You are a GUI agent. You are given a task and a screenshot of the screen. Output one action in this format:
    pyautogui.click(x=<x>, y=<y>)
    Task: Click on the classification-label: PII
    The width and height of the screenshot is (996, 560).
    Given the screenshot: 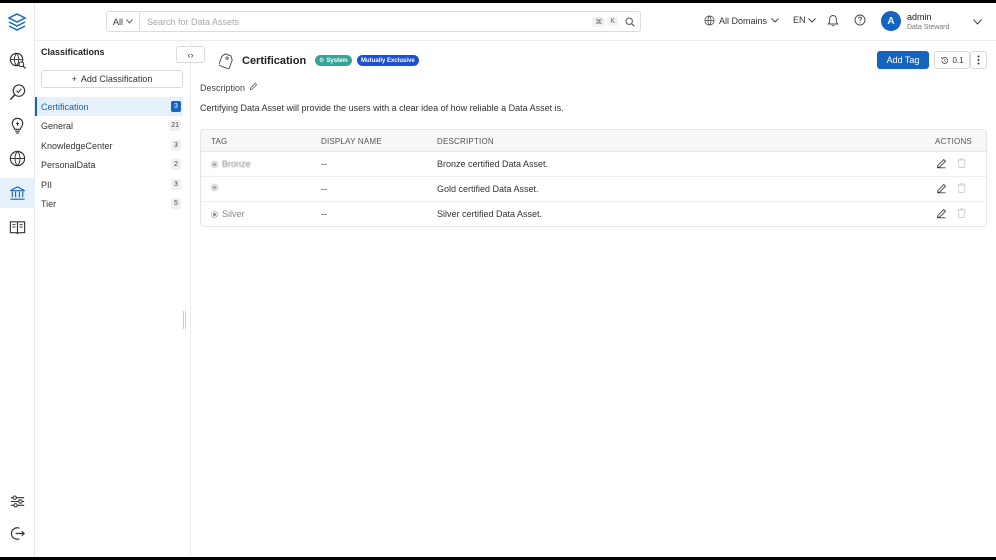 What is the action you would take?
    pyautogui.click(x=47, y=184)
    